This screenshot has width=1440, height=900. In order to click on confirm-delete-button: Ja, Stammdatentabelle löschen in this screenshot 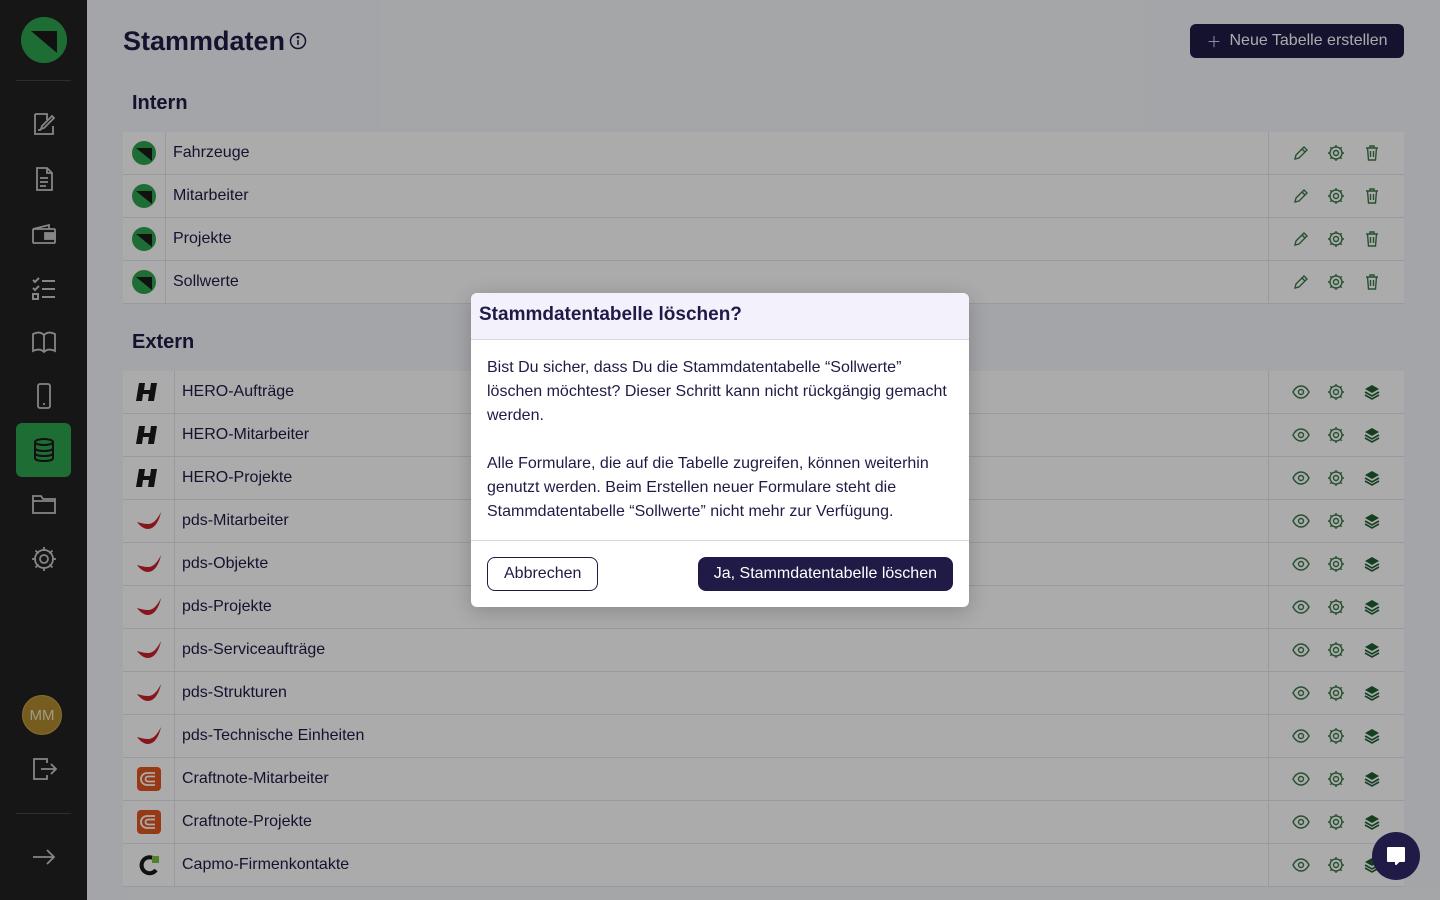, I will do `click(825, 574)`.